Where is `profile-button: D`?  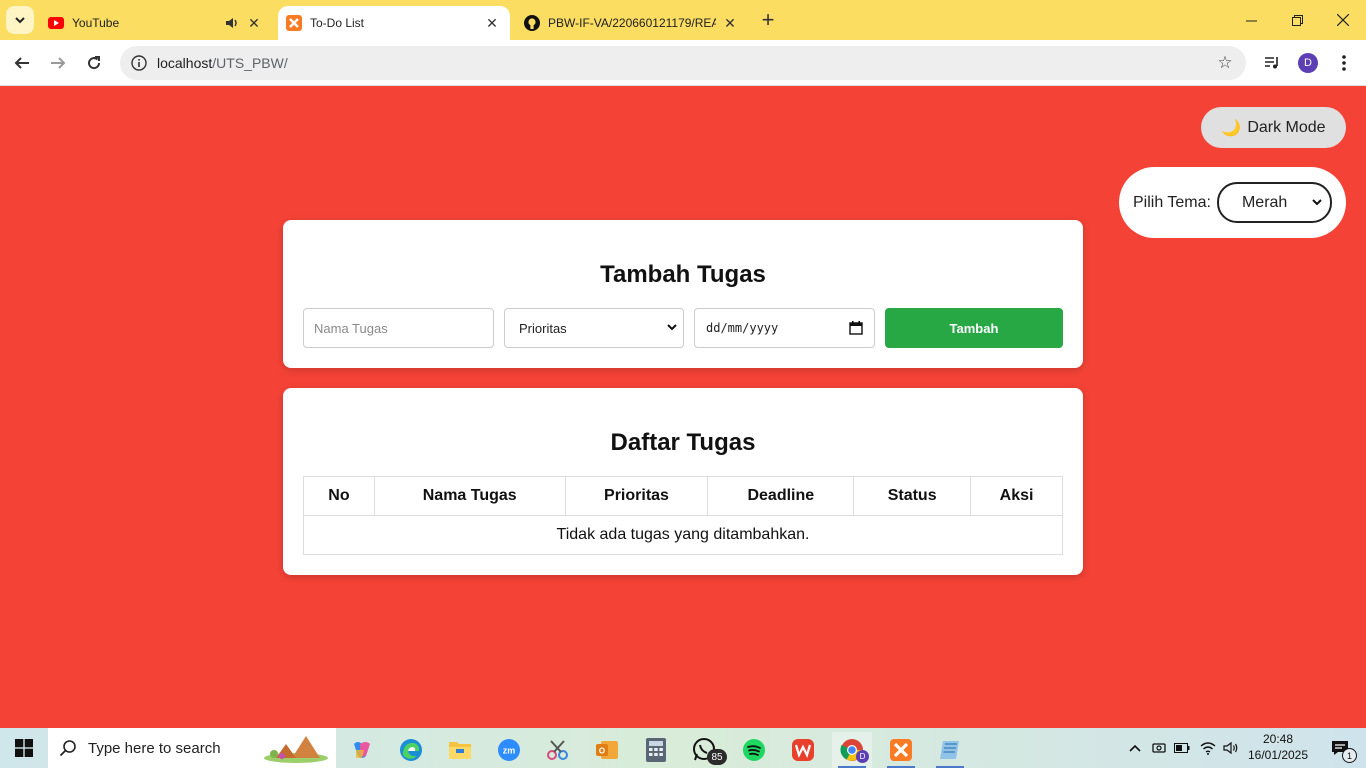 profile-button: D is located at coordinates (1308, 63).